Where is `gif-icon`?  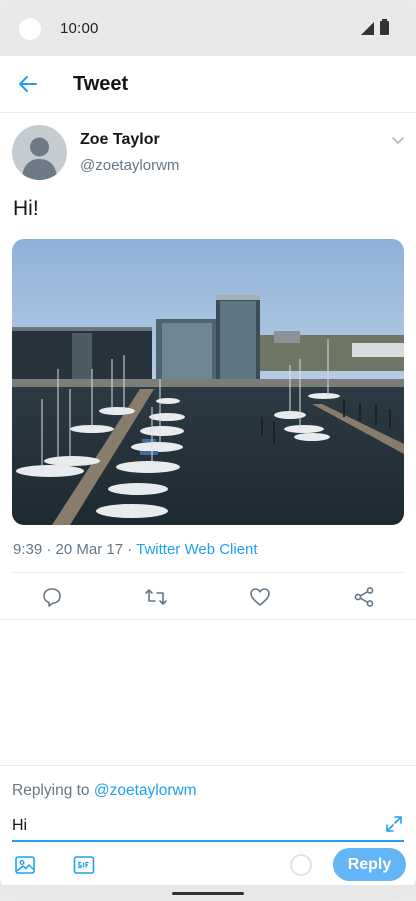
gif-icon is located at coordinates (84, 865).